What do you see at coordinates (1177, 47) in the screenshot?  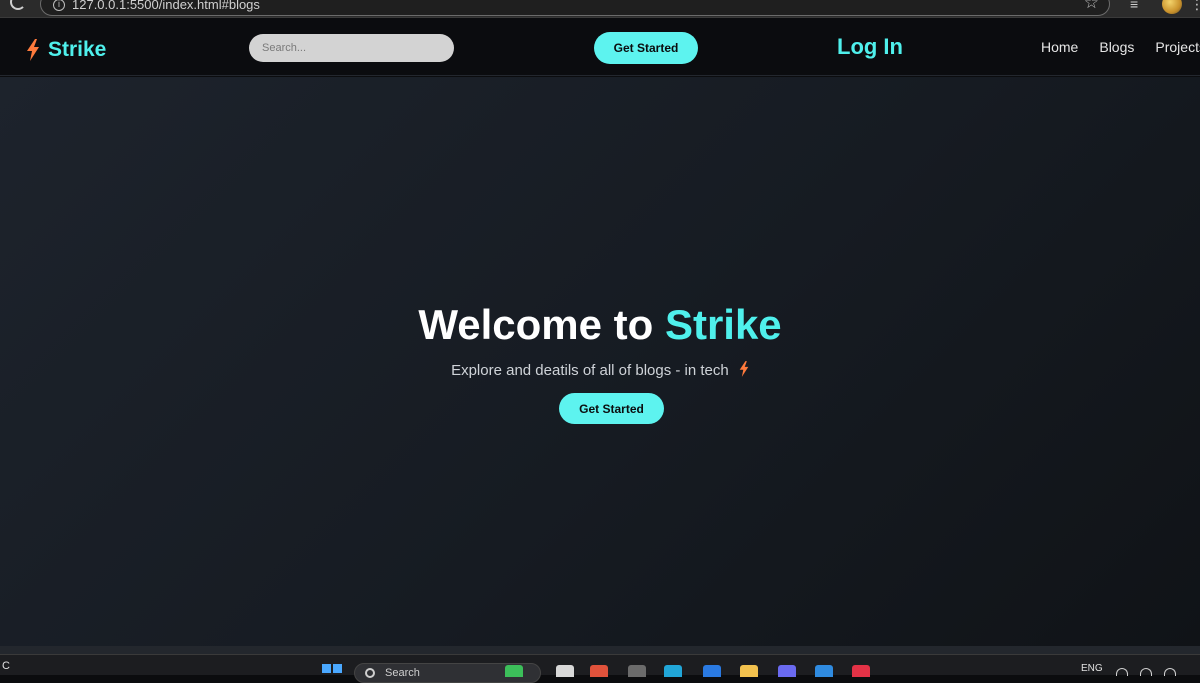 I see `nav-link-projects: Projects` at bounding box center [1177, 47].